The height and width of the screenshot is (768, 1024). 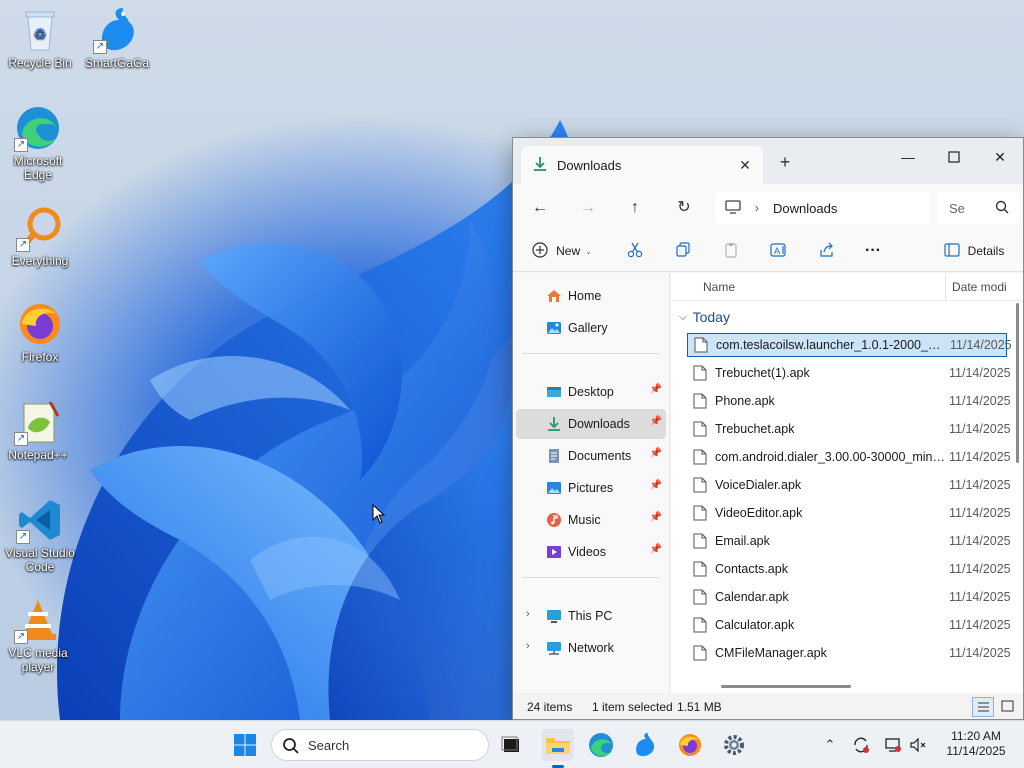 What do you see at coordinates (38, 168) in the screenshot?
I see `desktop-icon-label: Microsoft Edge` at bounding box center [38, 168].